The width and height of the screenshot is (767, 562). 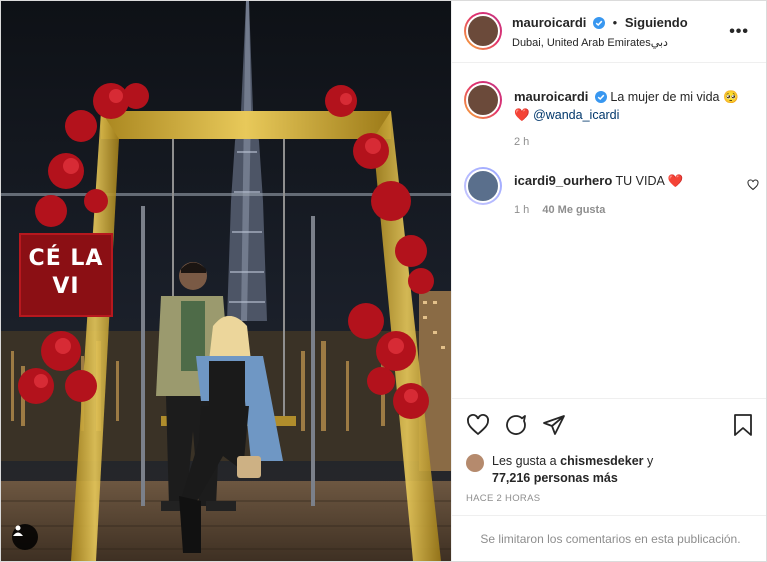 What do you see at coordinates (516, 425) in the screenshot?
I see `comment-icon` at bounding box center [516, 425].